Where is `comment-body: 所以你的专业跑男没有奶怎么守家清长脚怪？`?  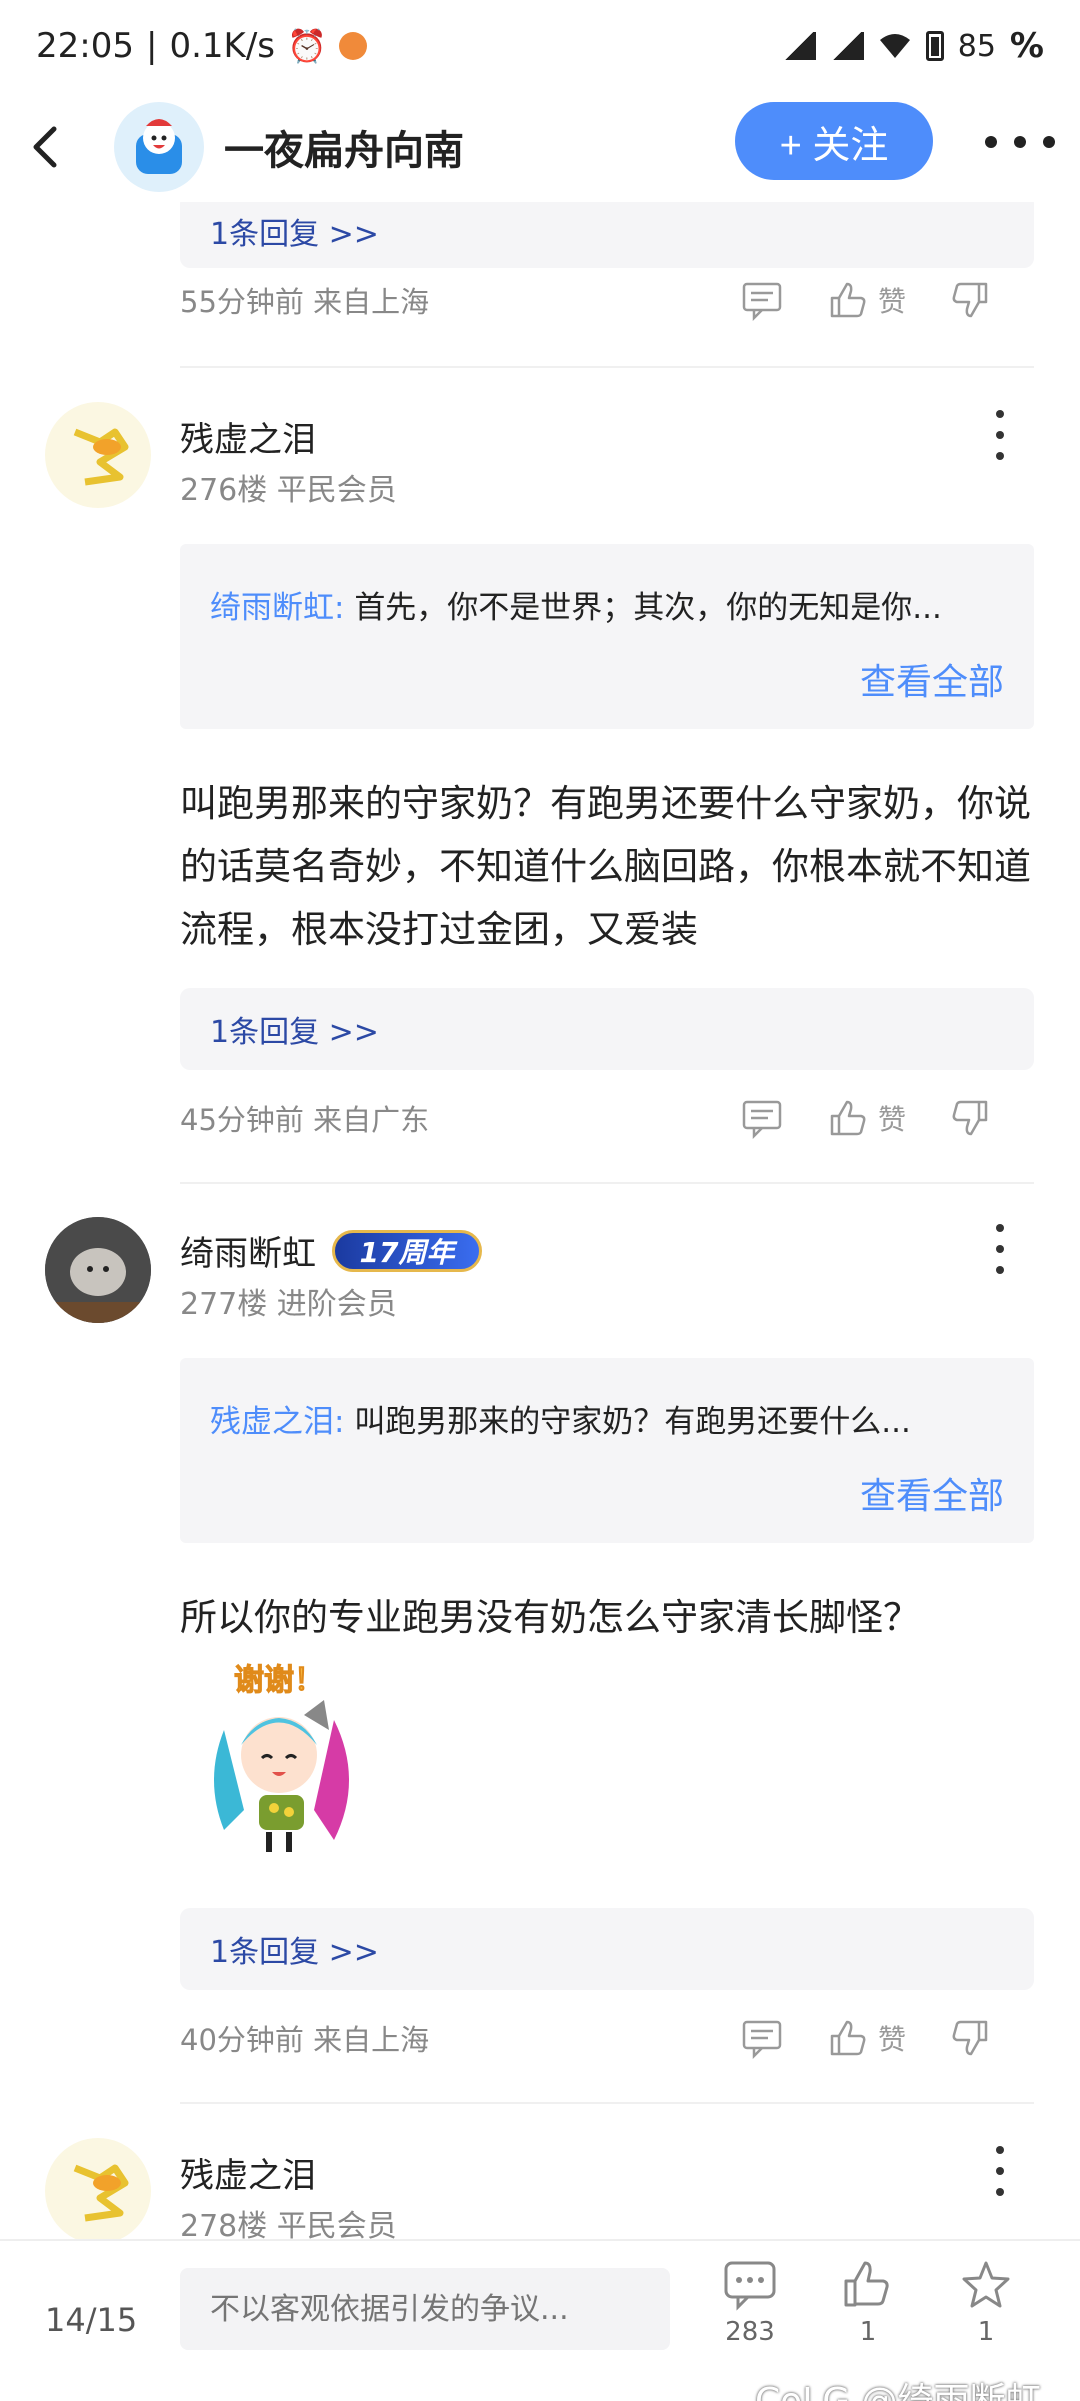 comment-body: 所以你的专业跑男没有奶怎么守家清长脚怪？ is located at coordinates (550, 1617).